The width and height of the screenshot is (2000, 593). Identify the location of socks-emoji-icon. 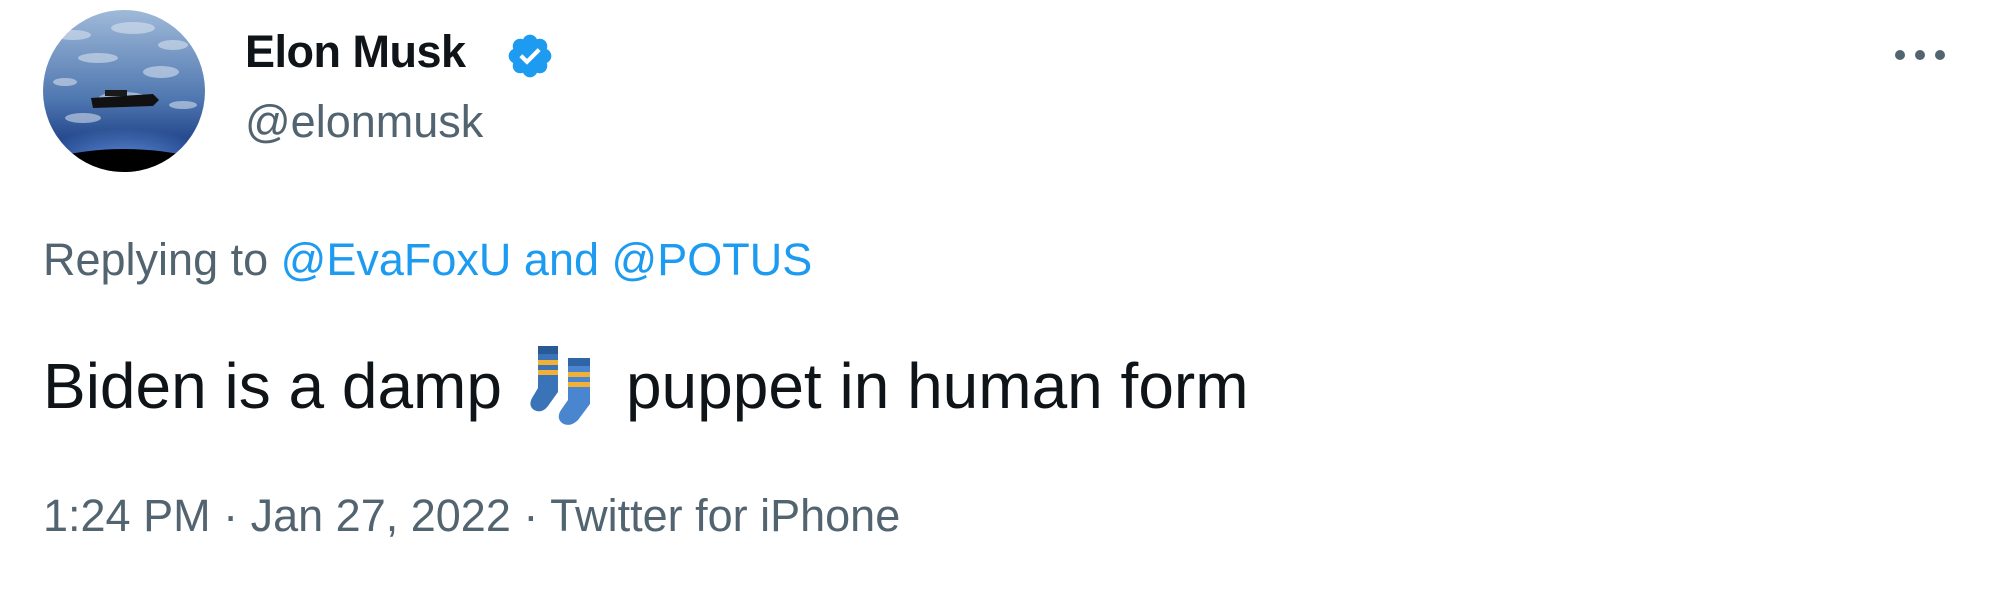
(560, 385).